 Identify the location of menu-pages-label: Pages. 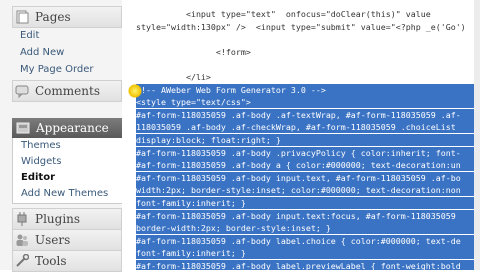
(53, 17).